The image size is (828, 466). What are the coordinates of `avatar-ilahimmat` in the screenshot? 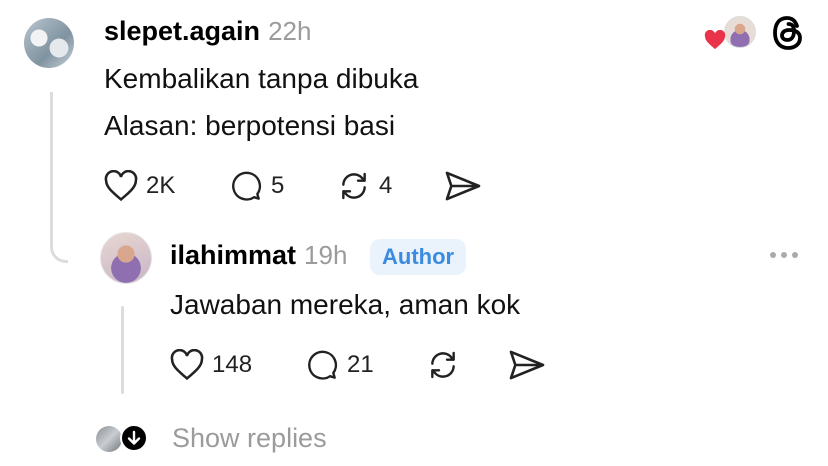 It's located at (126, 258).